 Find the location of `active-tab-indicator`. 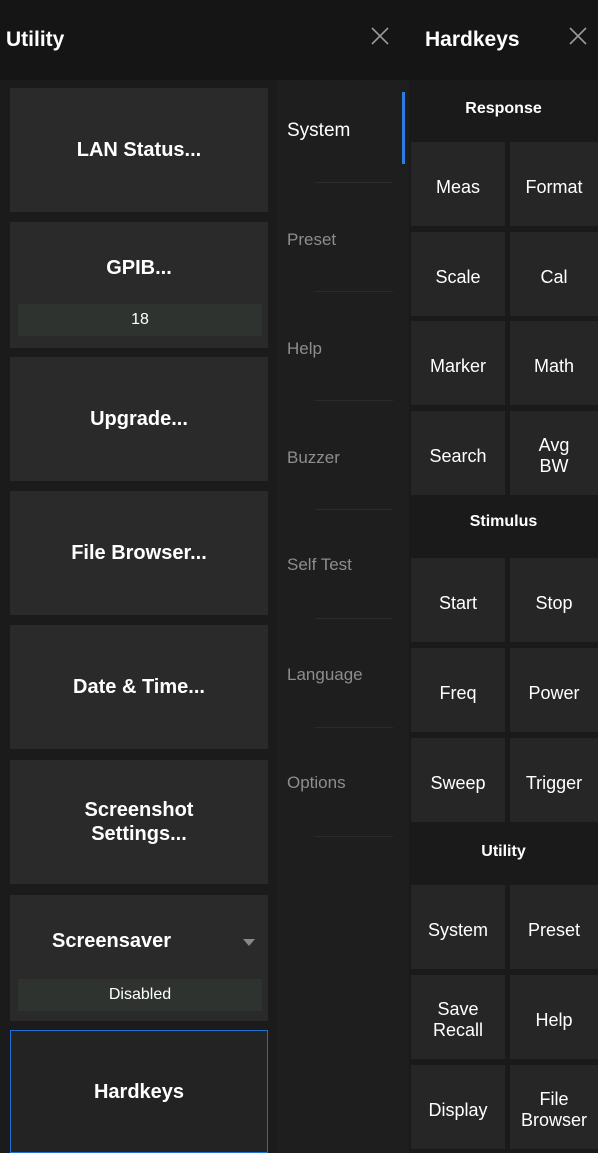

active-tab-indicator is located at coordinates (403, 128).